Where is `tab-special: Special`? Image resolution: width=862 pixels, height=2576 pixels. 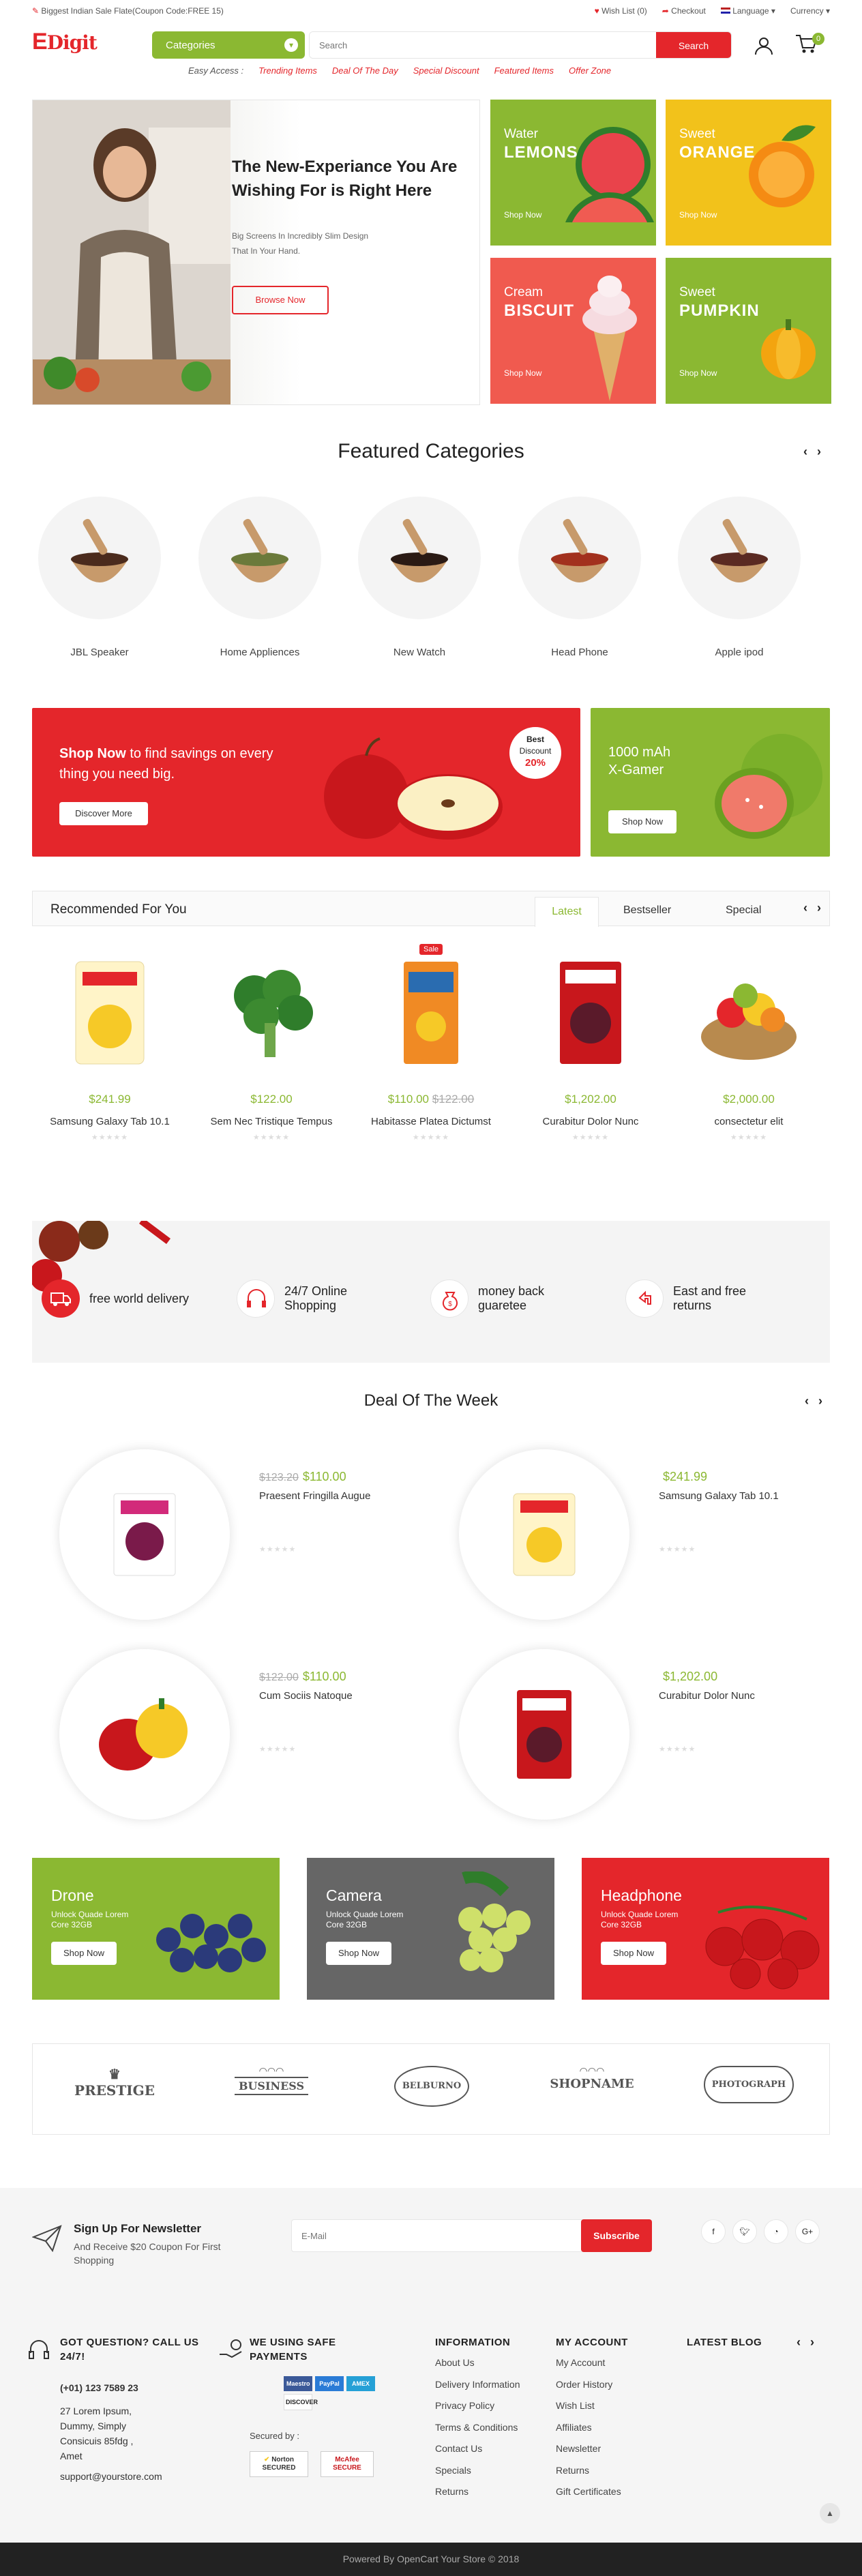 tab-special: Special is located at coordinates (743, 910).